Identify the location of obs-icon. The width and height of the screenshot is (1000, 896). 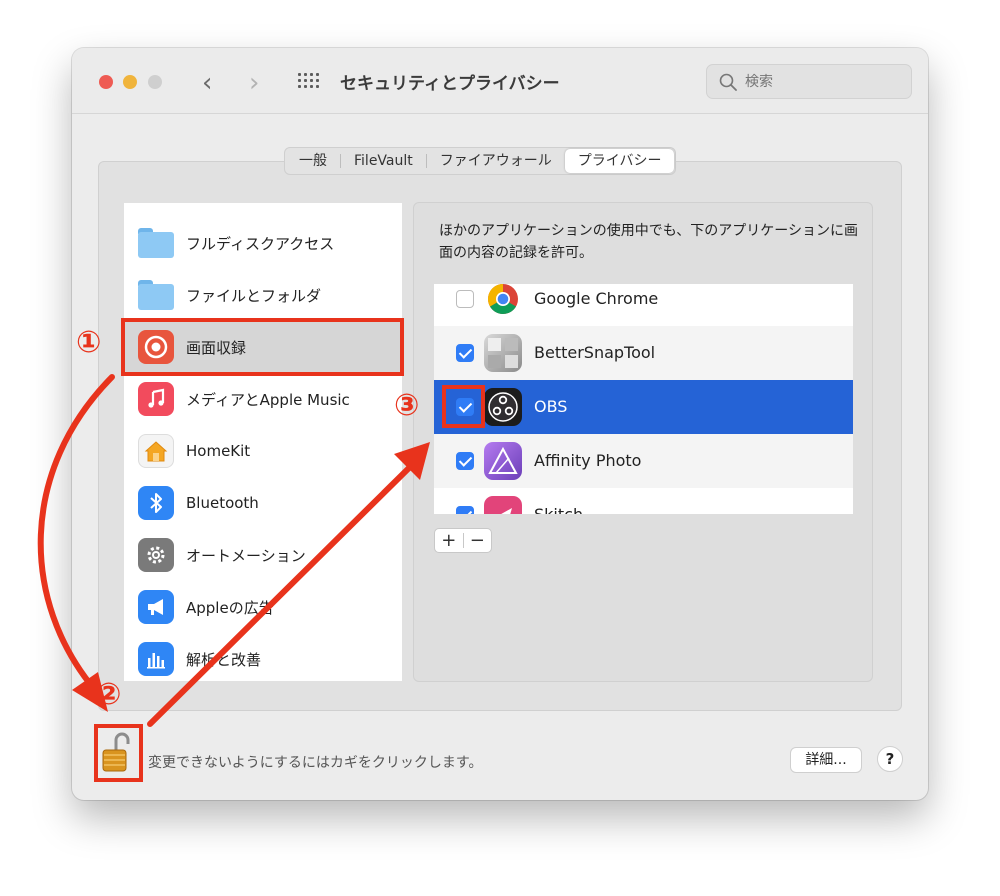
(503, 407).